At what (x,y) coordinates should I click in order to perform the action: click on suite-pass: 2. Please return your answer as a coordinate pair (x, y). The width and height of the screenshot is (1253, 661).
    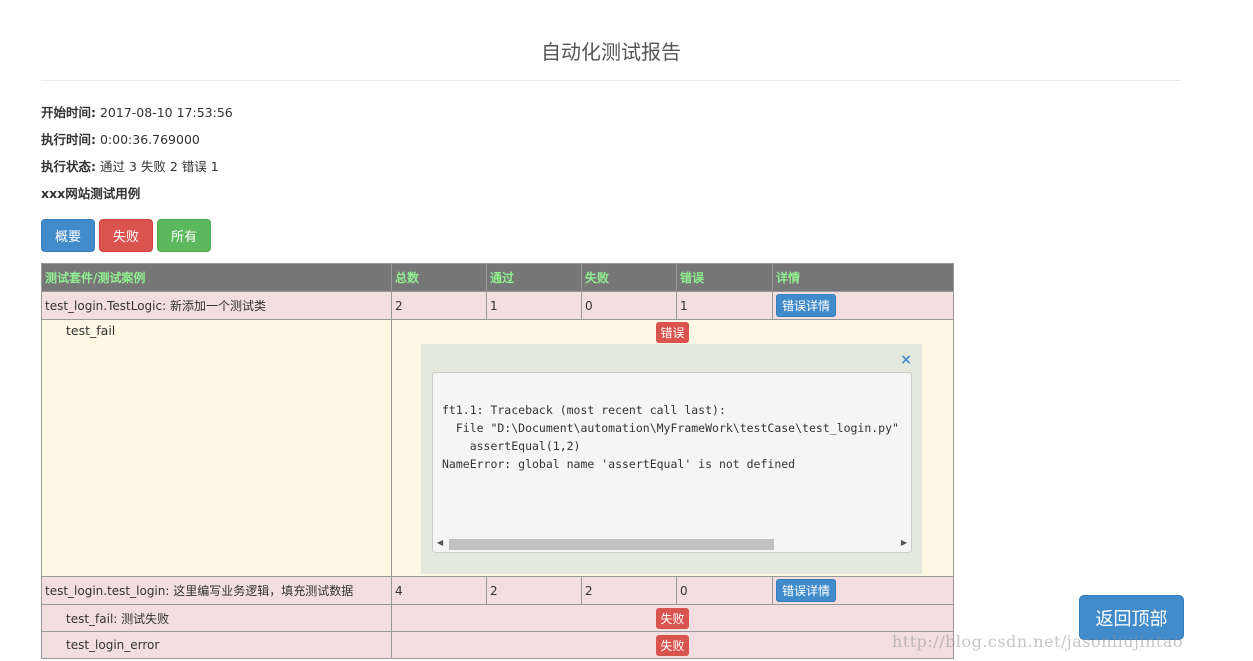
    Looking at the image, I should click on (534, 590).